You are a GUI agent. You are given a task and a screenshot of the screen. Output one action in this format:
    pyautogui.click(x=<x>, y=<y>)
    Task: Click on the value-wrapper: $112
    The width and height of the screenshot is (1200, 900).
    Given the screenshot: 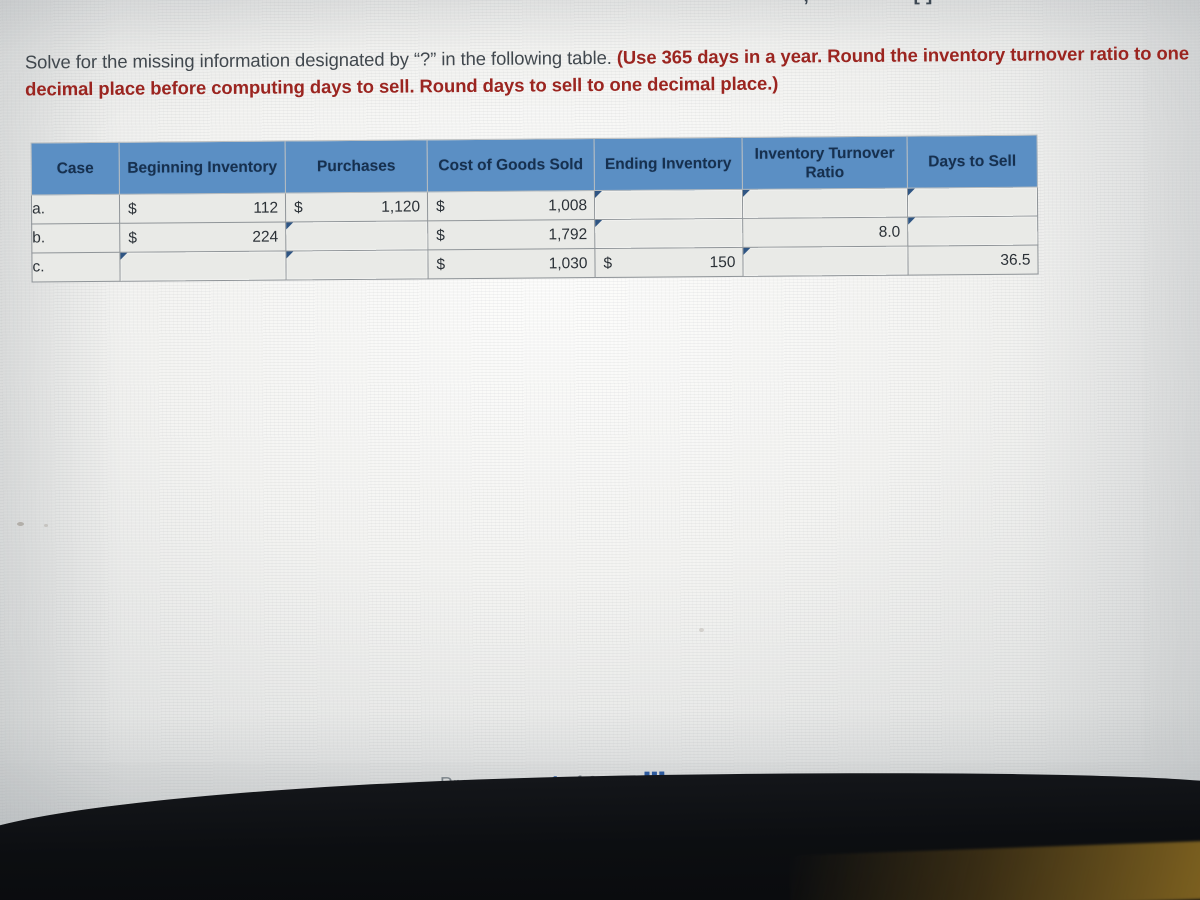 What is the action you would take?
    pyautogui.click(x=202, y=207)
    